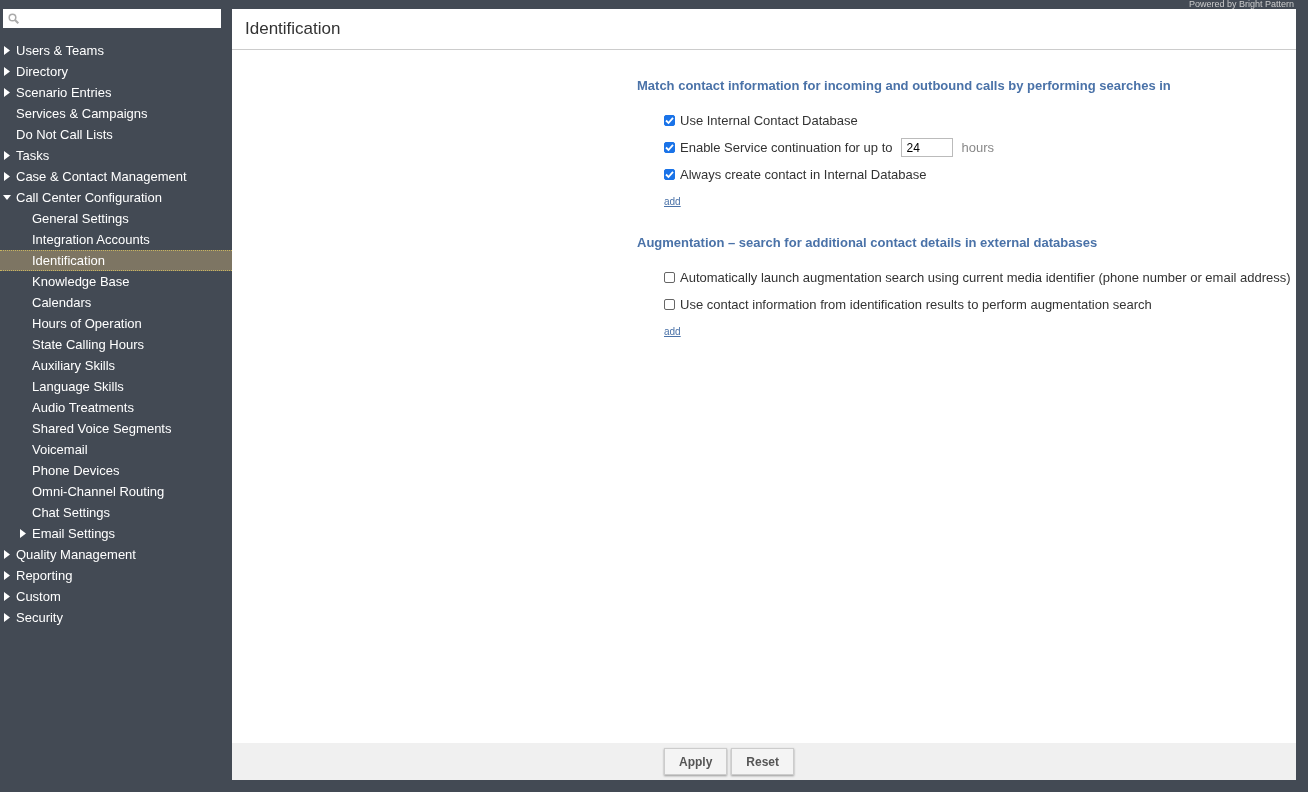 Image resolution: width=1308 pixels, height=792 pixels. Describe the element at coordinates (7, 197) in the screenshot. I see `expanded-arrow-icon` at that location.